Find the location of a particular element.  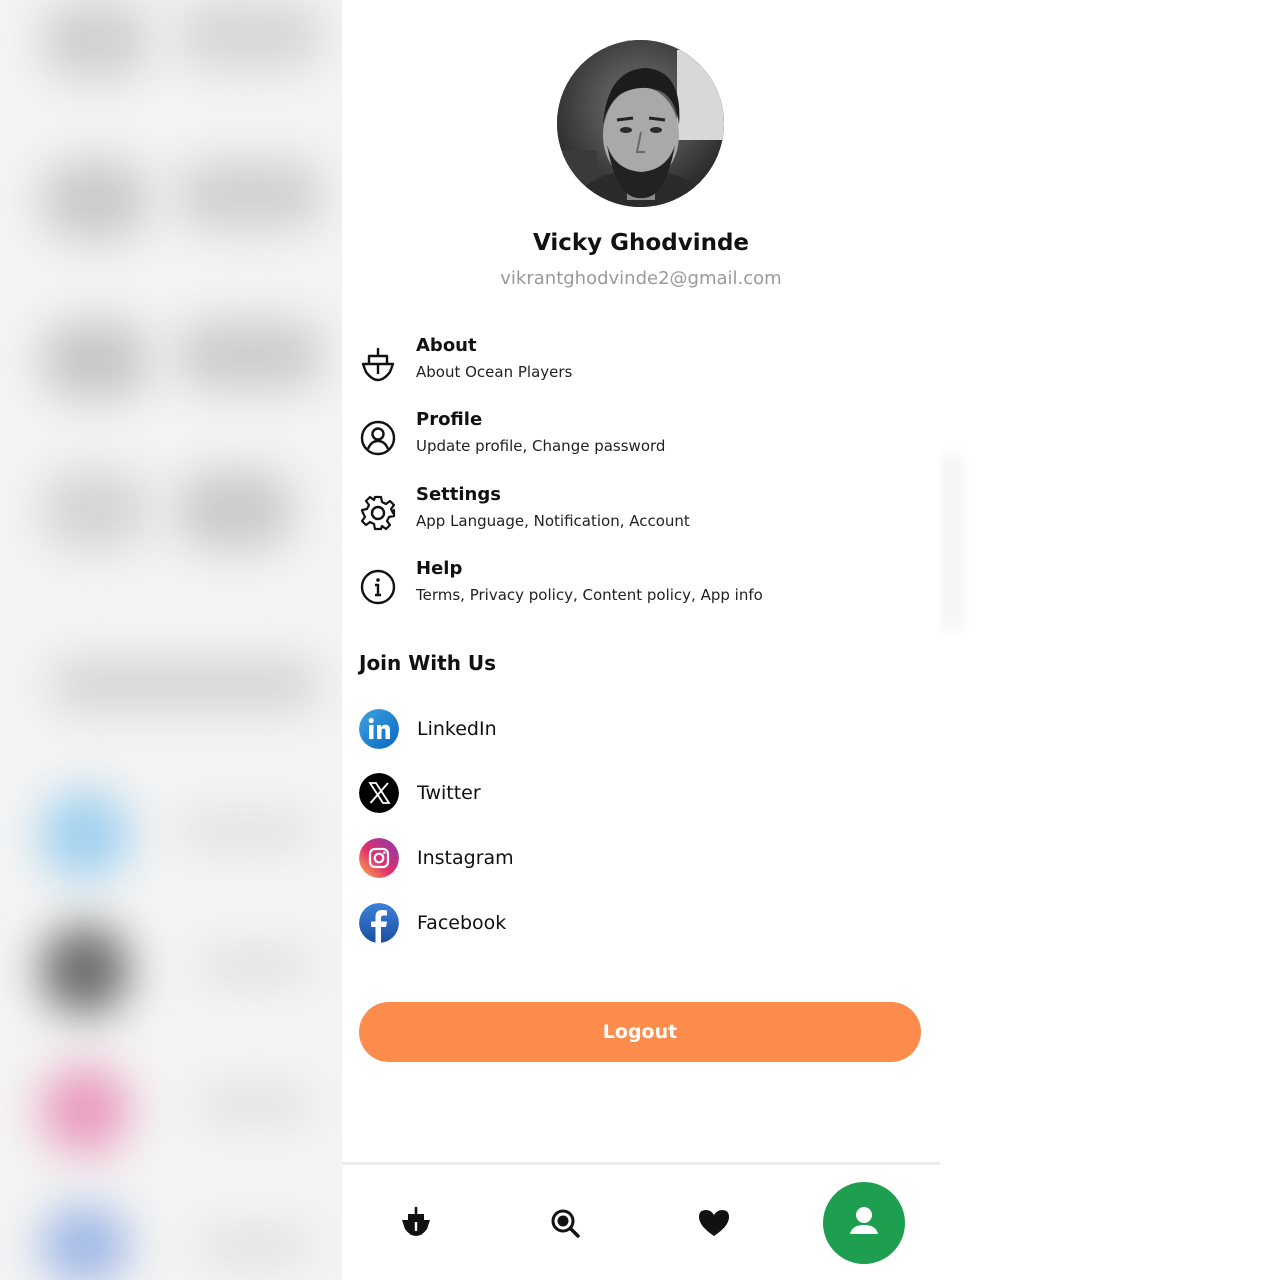

search-icon is located at coordinates (565, 1223).